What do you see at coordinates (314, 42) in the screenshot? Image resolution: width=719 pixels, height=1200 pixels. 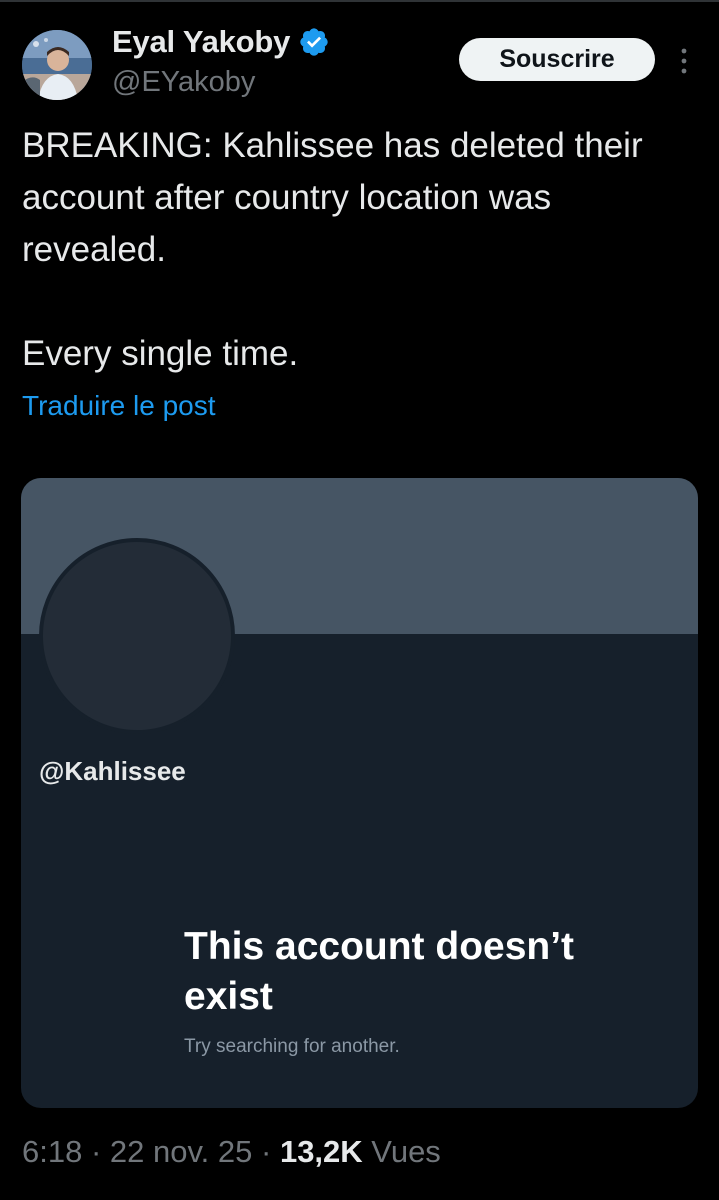 I see `verified-badge-icon` at bounding box center [314, 42].